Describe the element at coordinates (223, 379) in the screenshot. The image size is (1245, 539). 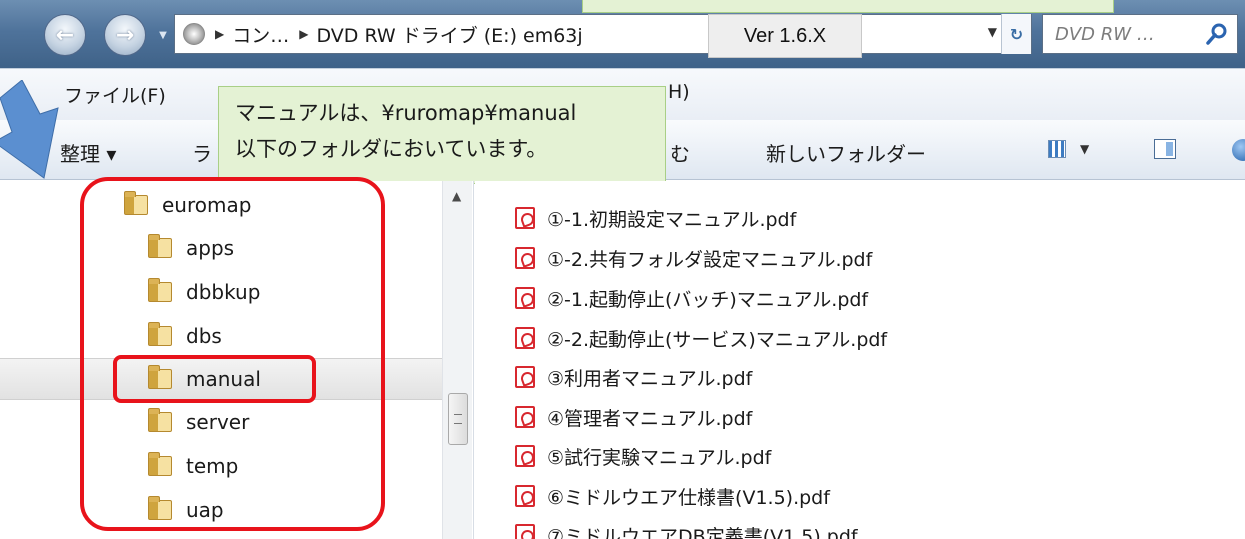
I see `tree-item-label: manual` at that location.